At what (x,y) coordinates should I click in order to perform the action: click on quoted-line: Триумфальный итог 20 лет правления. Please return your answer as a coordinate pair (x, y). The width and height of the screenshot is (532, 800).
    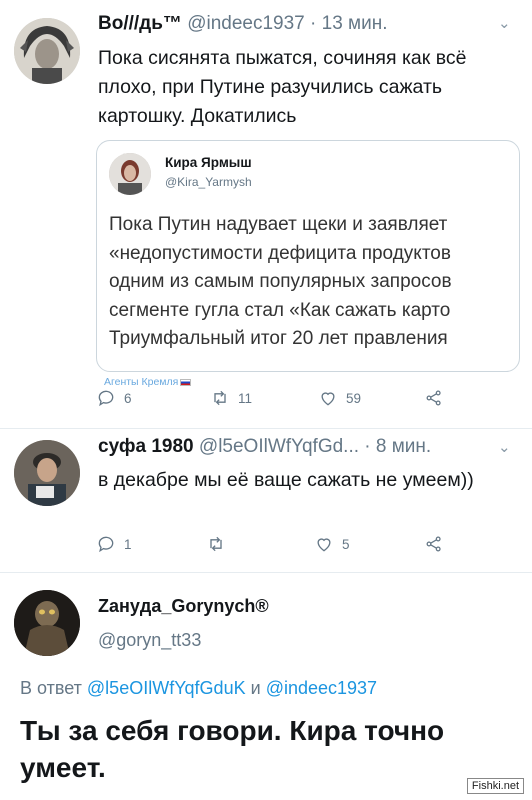
    Looking at the image, I should click on (278, 338).